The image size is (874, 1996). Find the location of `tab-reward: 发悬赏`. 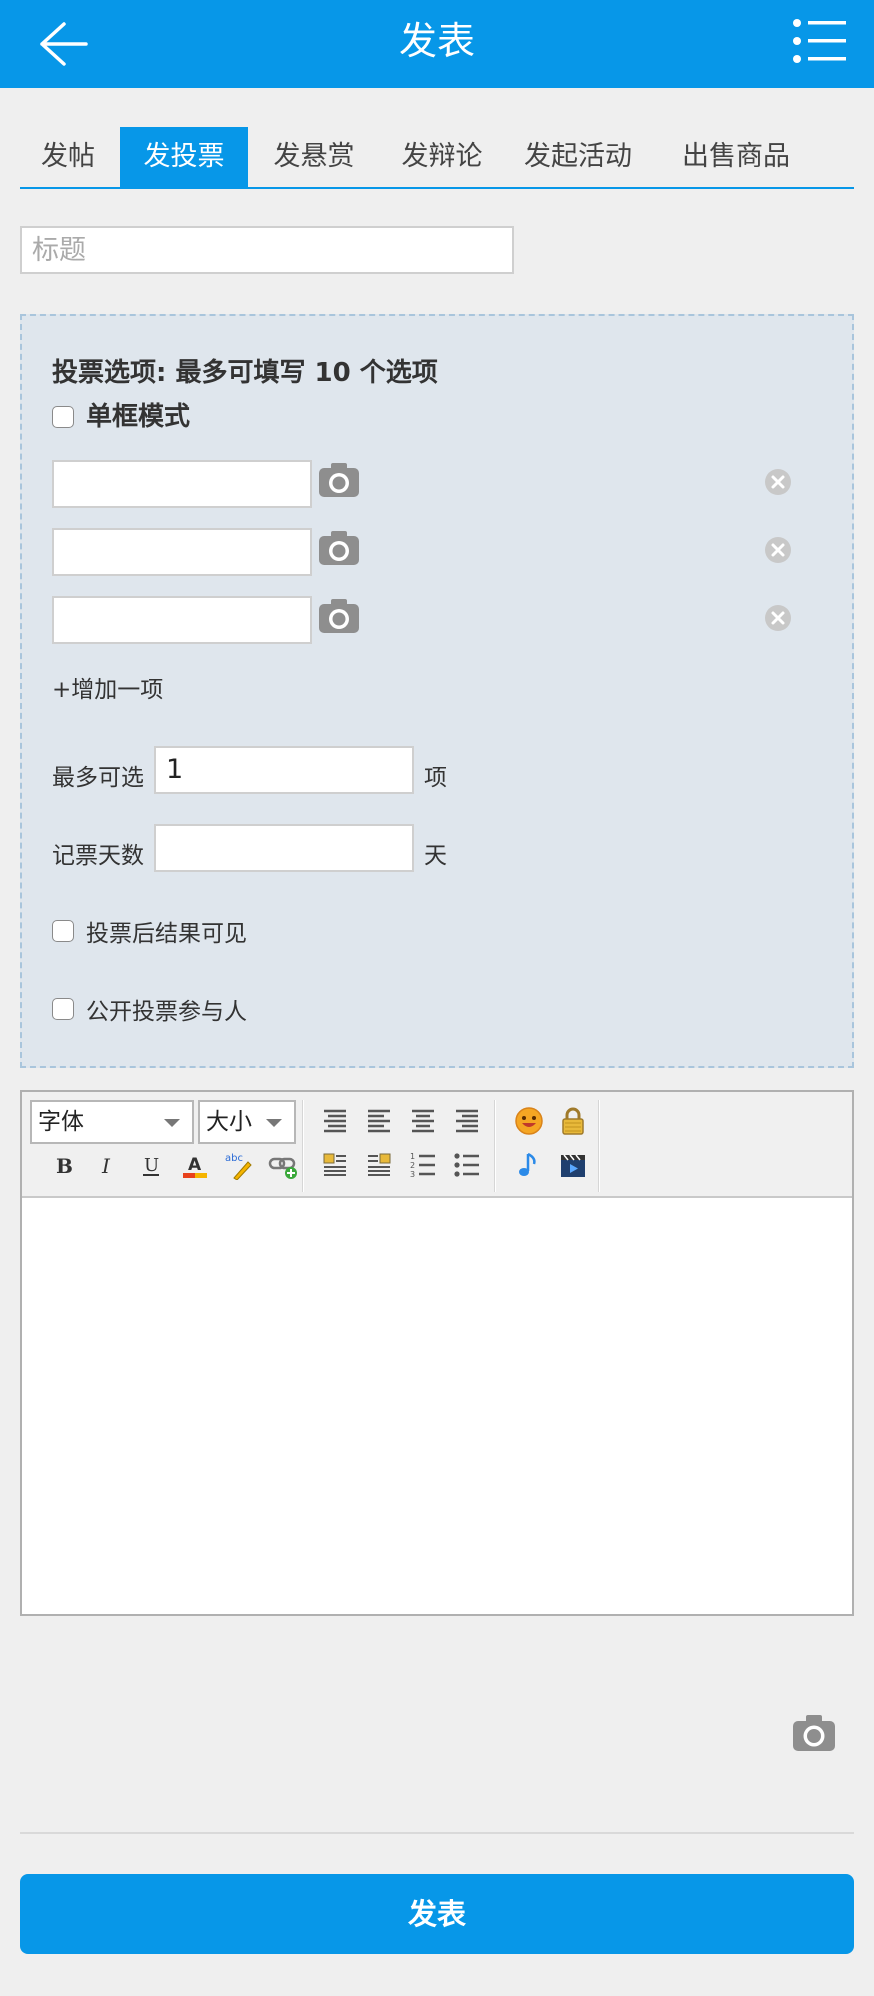

tab-reward: 发悬赏 is located at coordinates (314, 157).